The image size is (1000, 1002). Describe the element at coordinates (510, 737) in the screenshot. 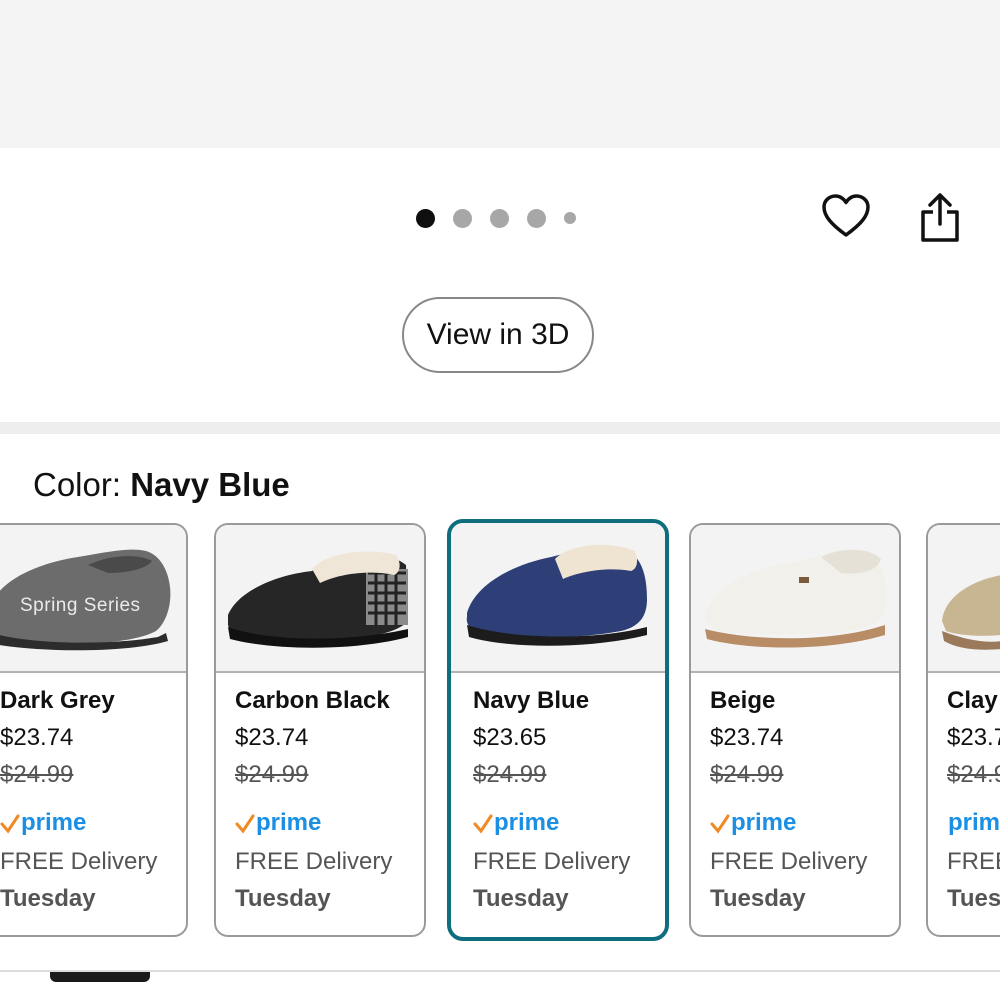

I see `swatch-price: $23.65` at that location.